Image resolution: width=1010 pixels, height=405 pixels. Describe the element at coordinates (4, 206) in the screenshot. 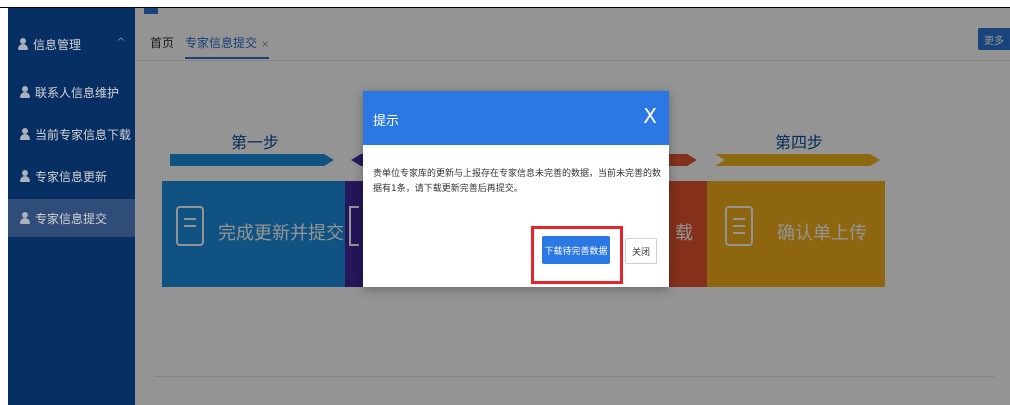

I see `left-margin` at that location.